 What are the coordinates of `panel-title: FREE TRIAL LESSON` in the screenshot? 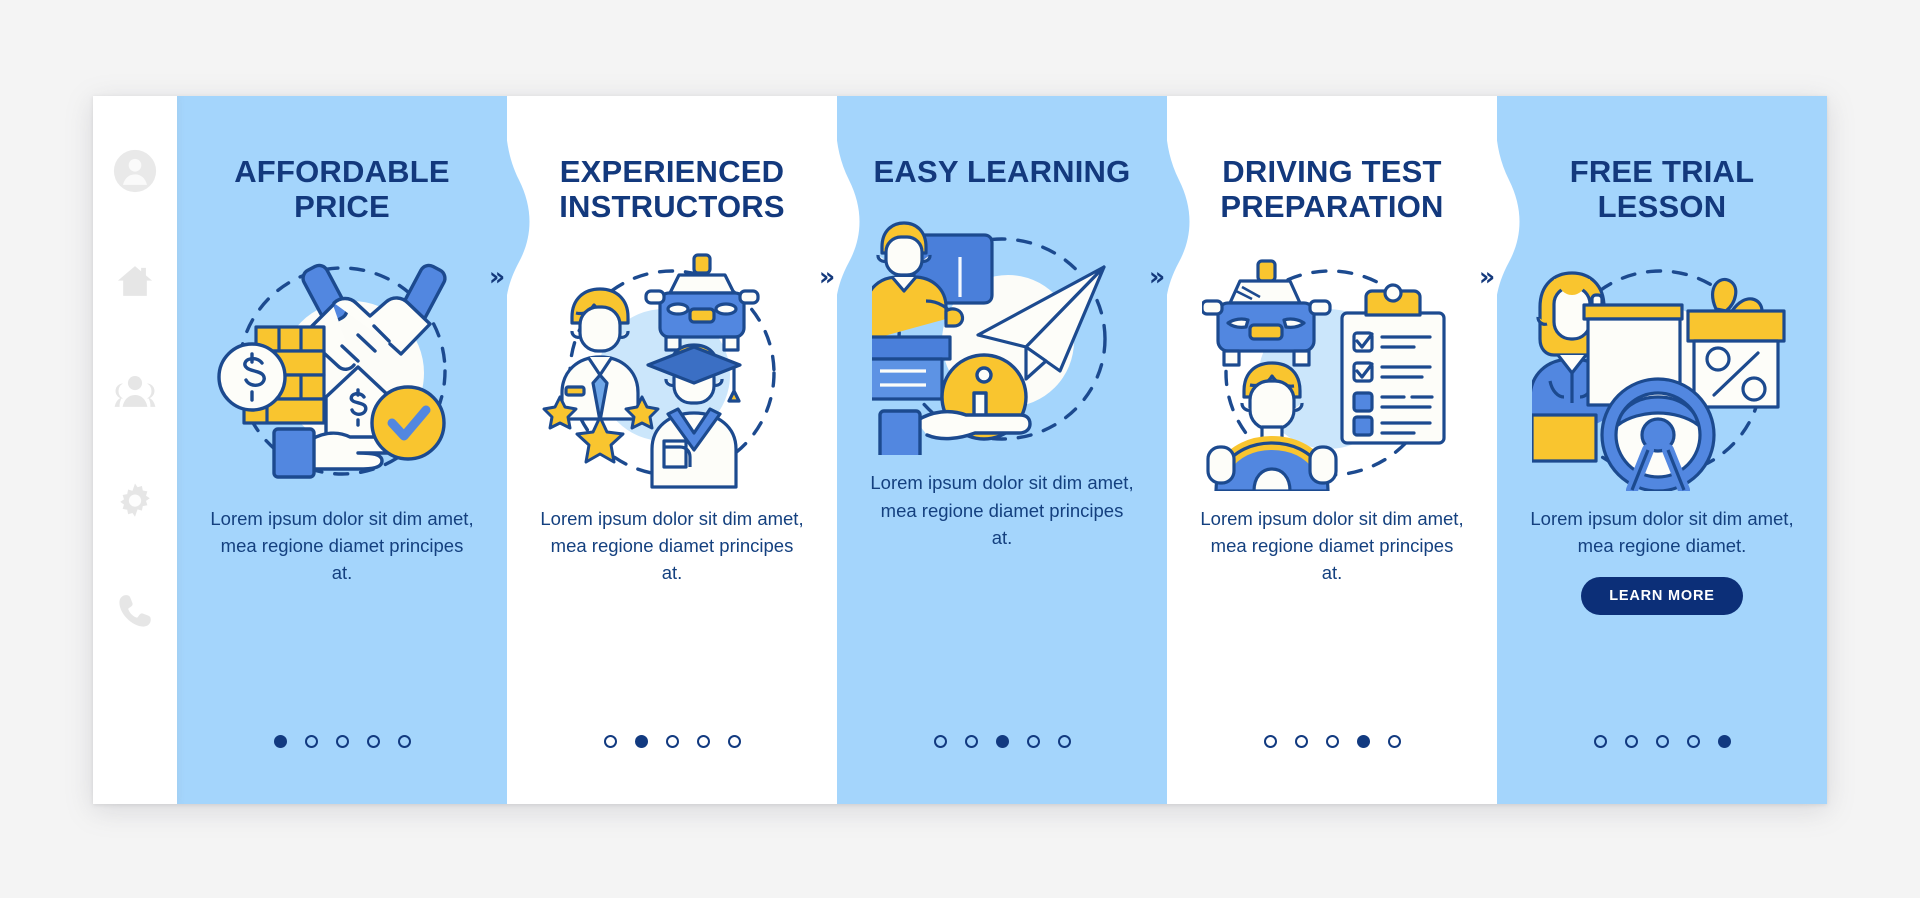 It's located at (1662, 189).